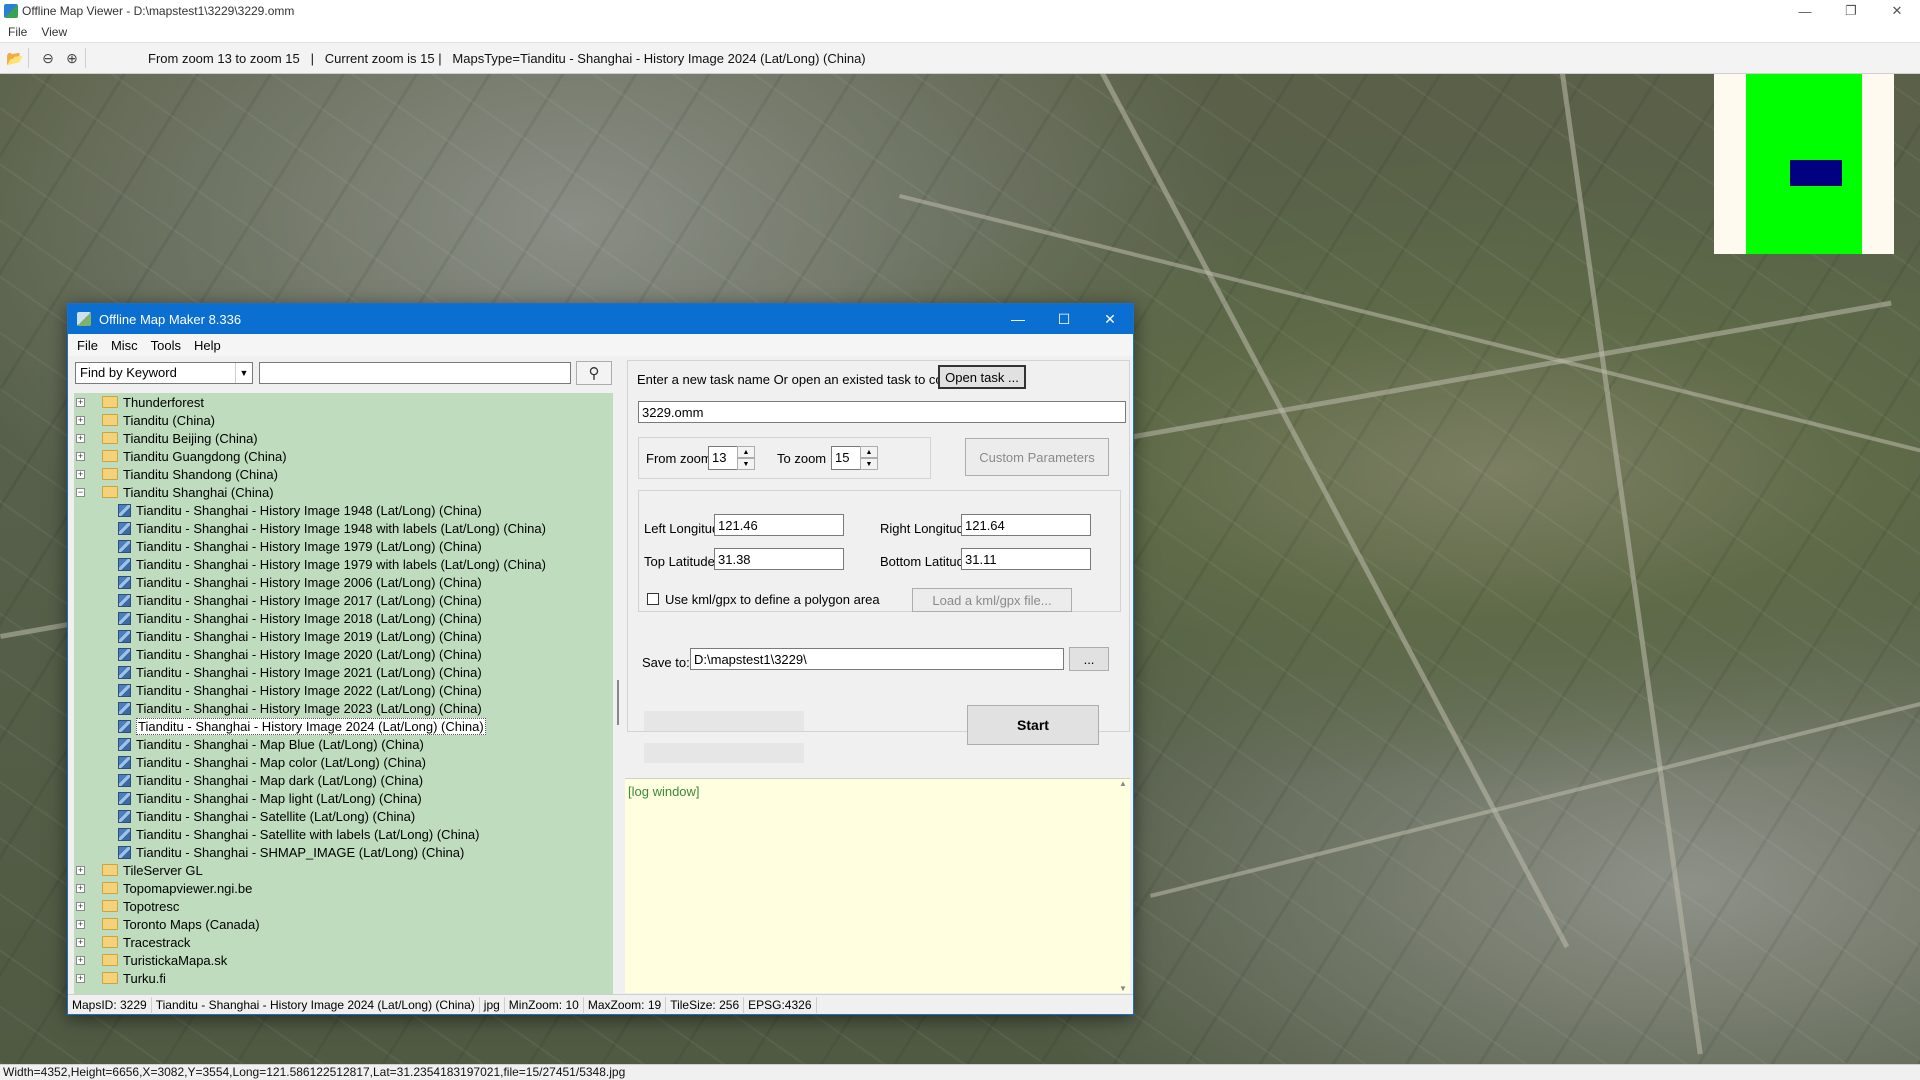 Image resolution: width=1920 pixels, height=1080 pixels. I want to click on zoom-out-icon: ⊖, so click(48, 58).